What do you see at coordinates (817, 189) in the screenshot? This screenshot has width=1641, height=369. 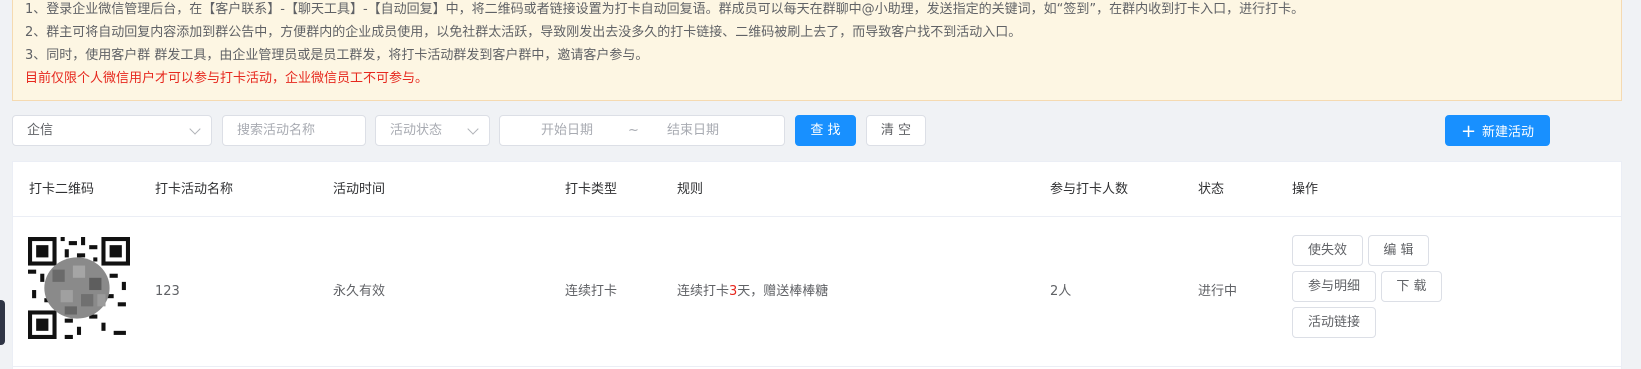 I see `table-header: 打卡二维码 打卡活动名称 活动时间 打卡类型 规则 参与打卡人数 状态 操作` at bounding box center [817, 189].